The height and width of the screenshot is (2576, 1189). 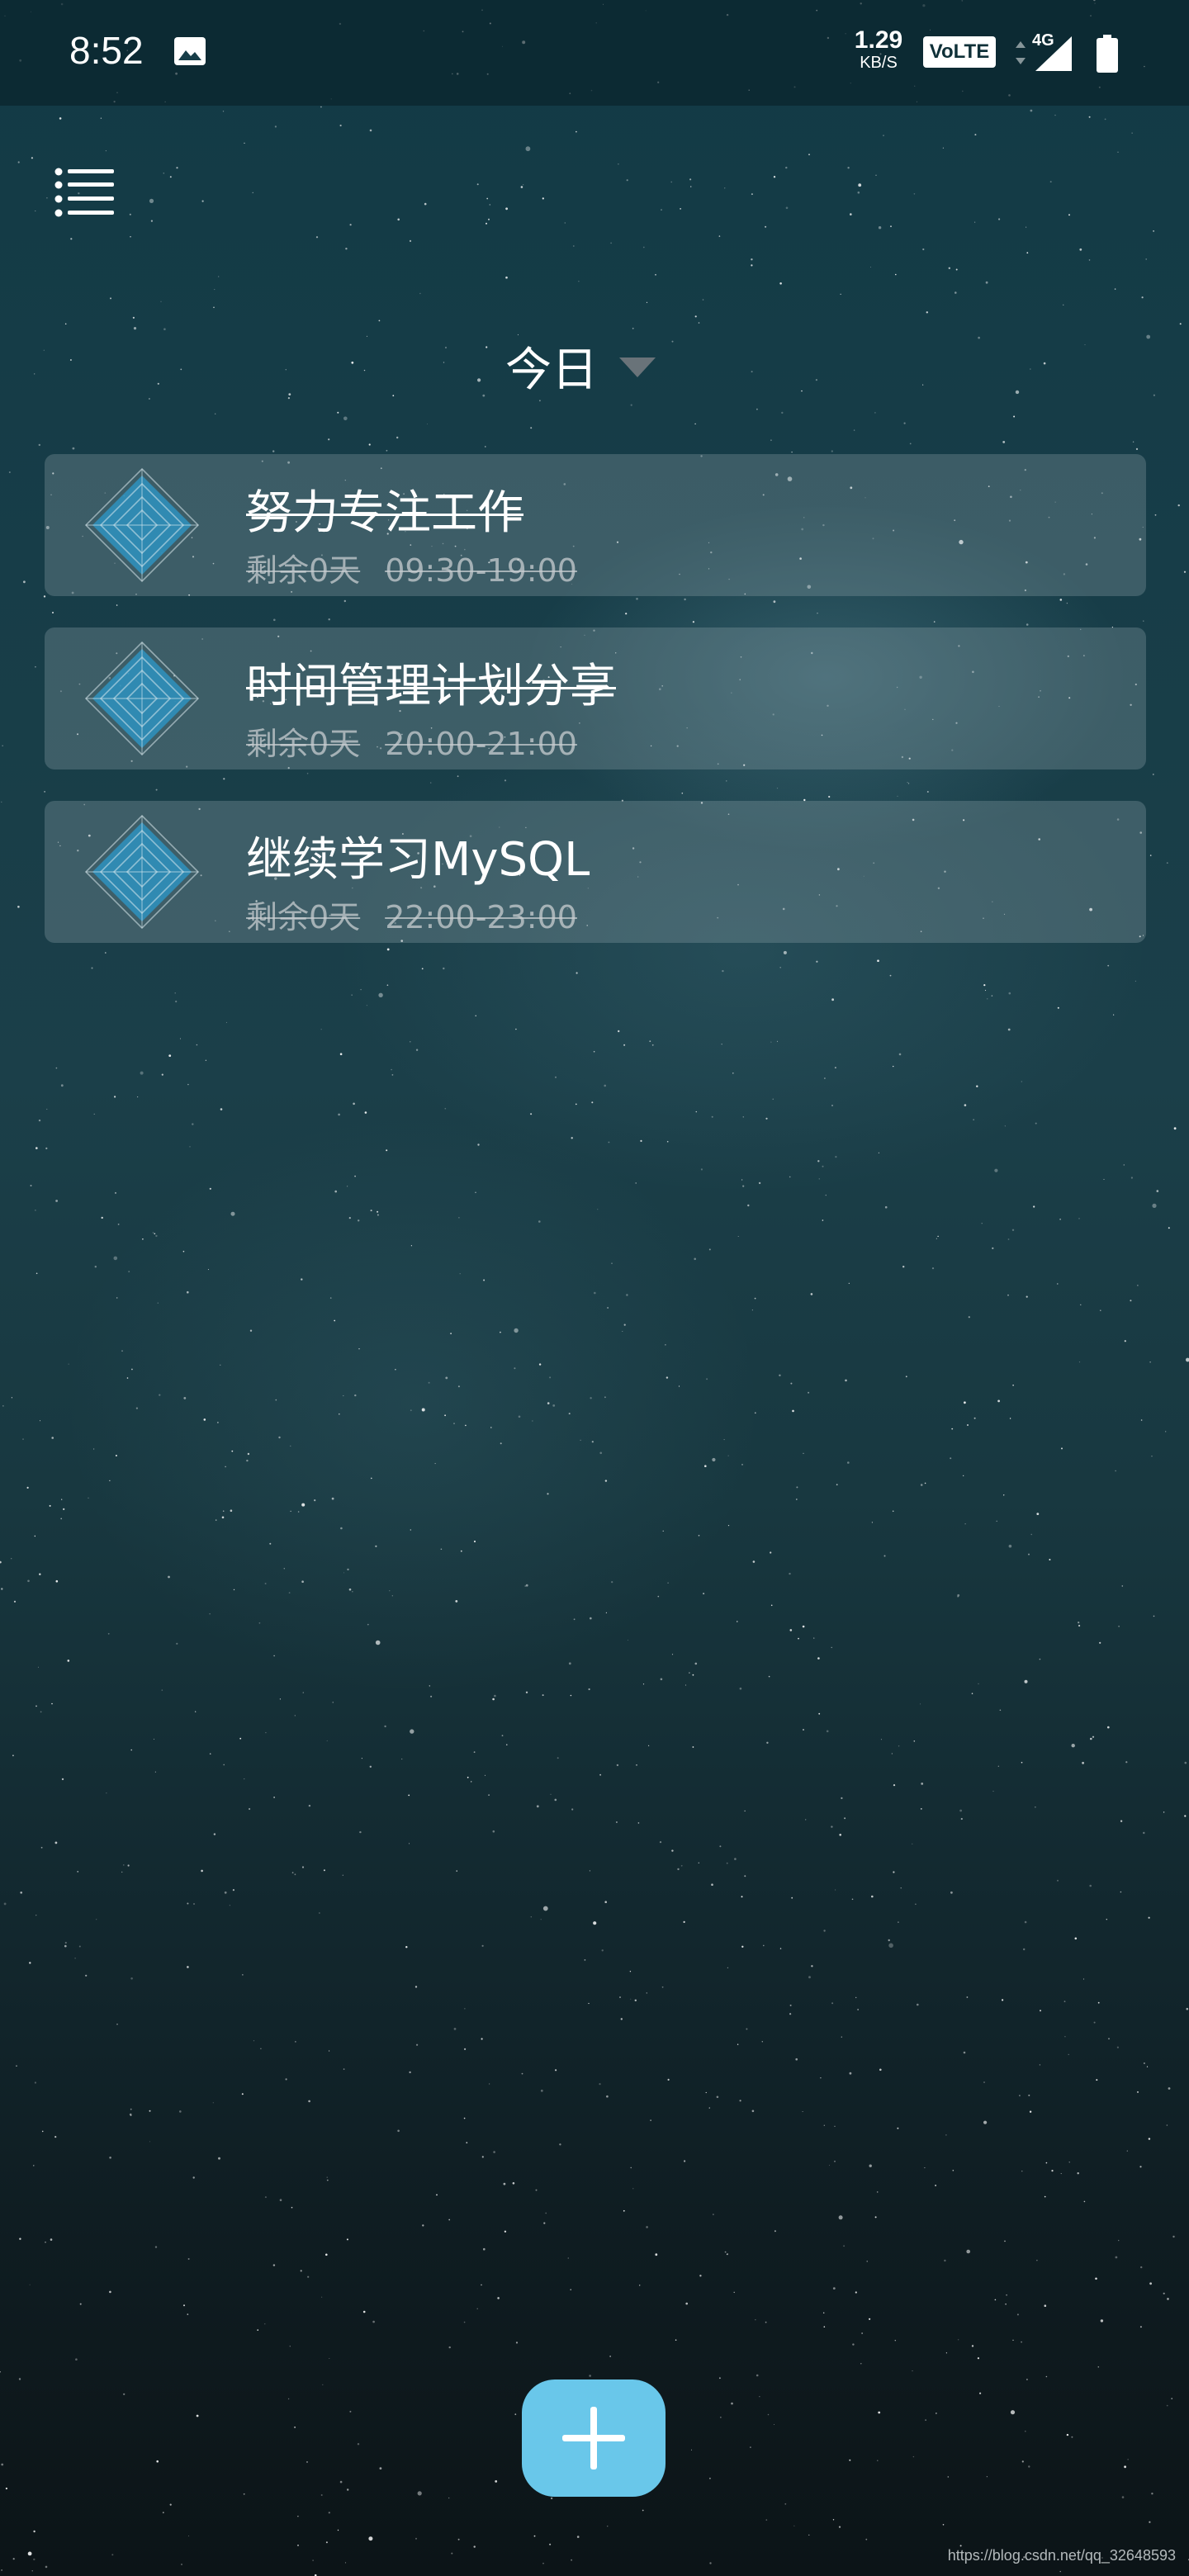 I want to click on watermark-text: https://blog.csdn.net/qq_32648593, so click(x=1061, y=2555).